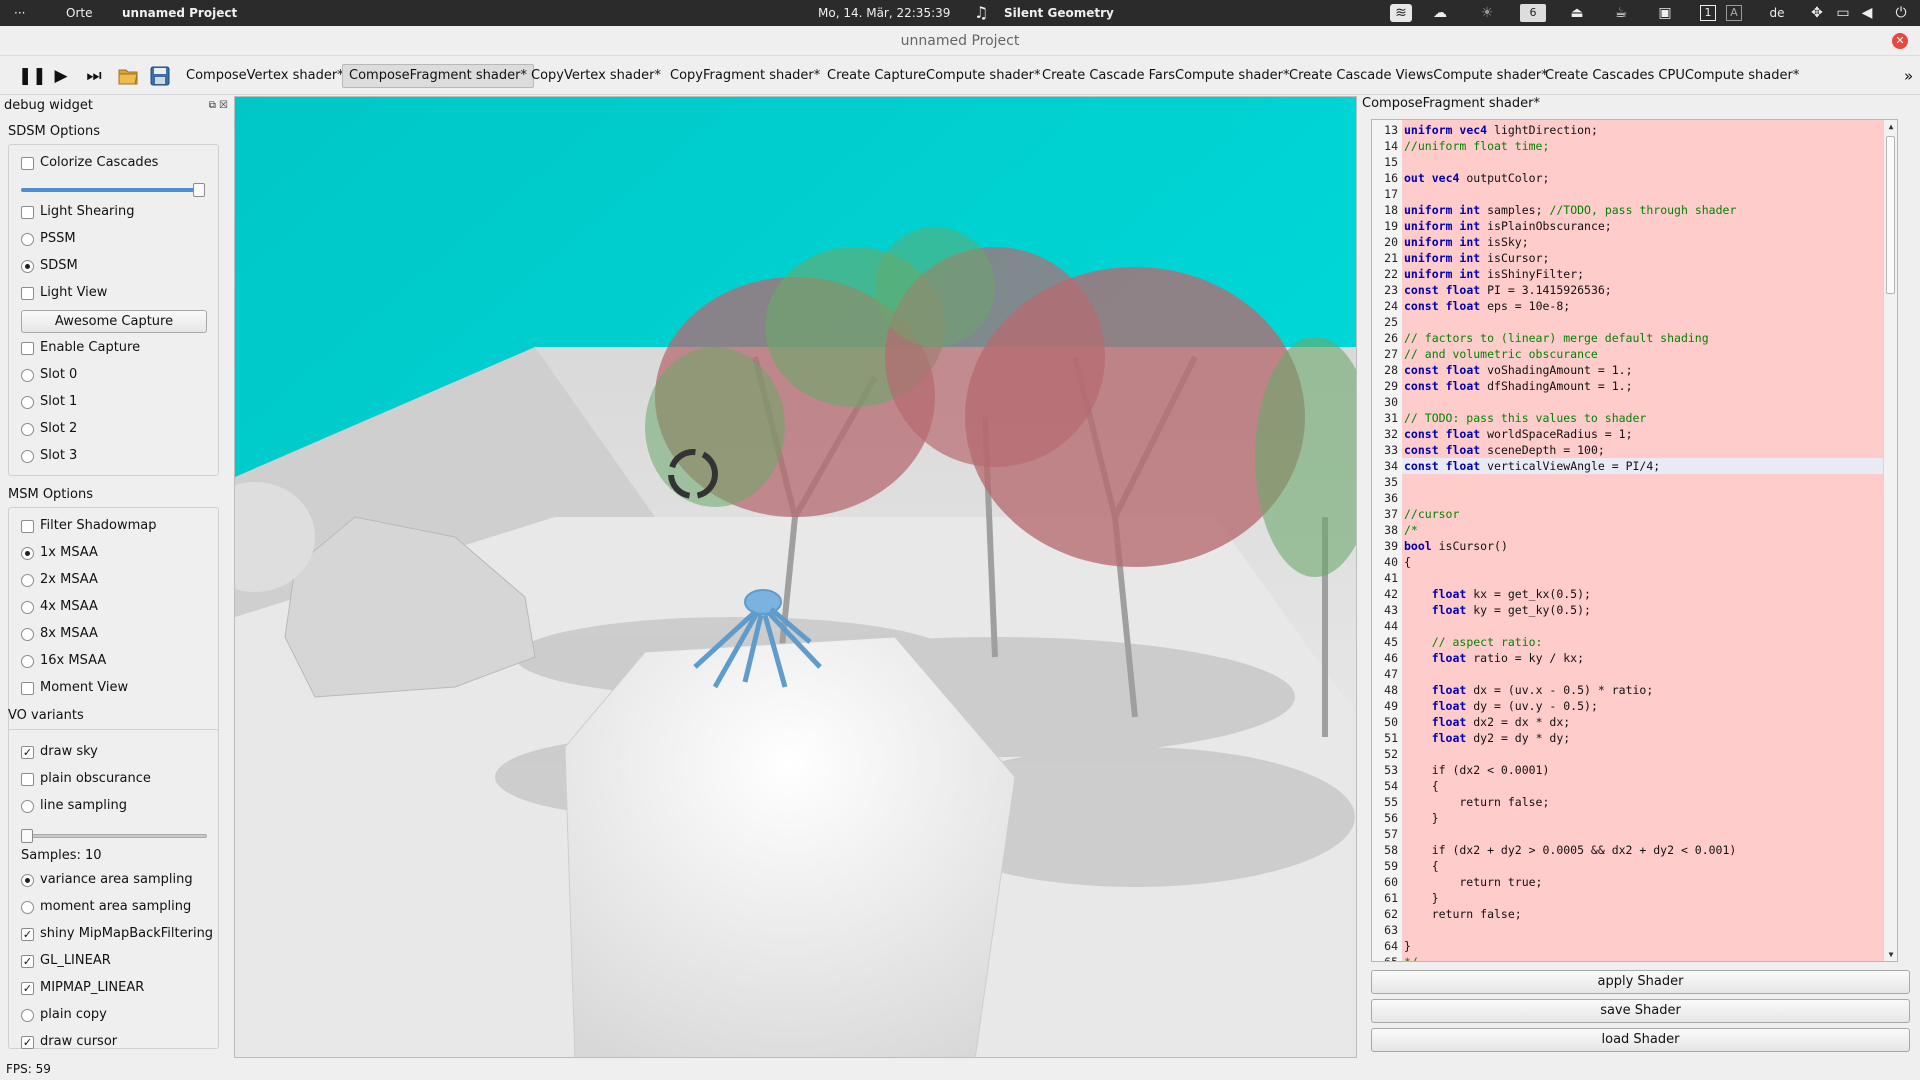 The height and width of the screenshot is (1080, 1920). Describe the element at coordinates (27, 988) in the screenshot. I see `mipmap-linear-checkbox: ✓` at that location.